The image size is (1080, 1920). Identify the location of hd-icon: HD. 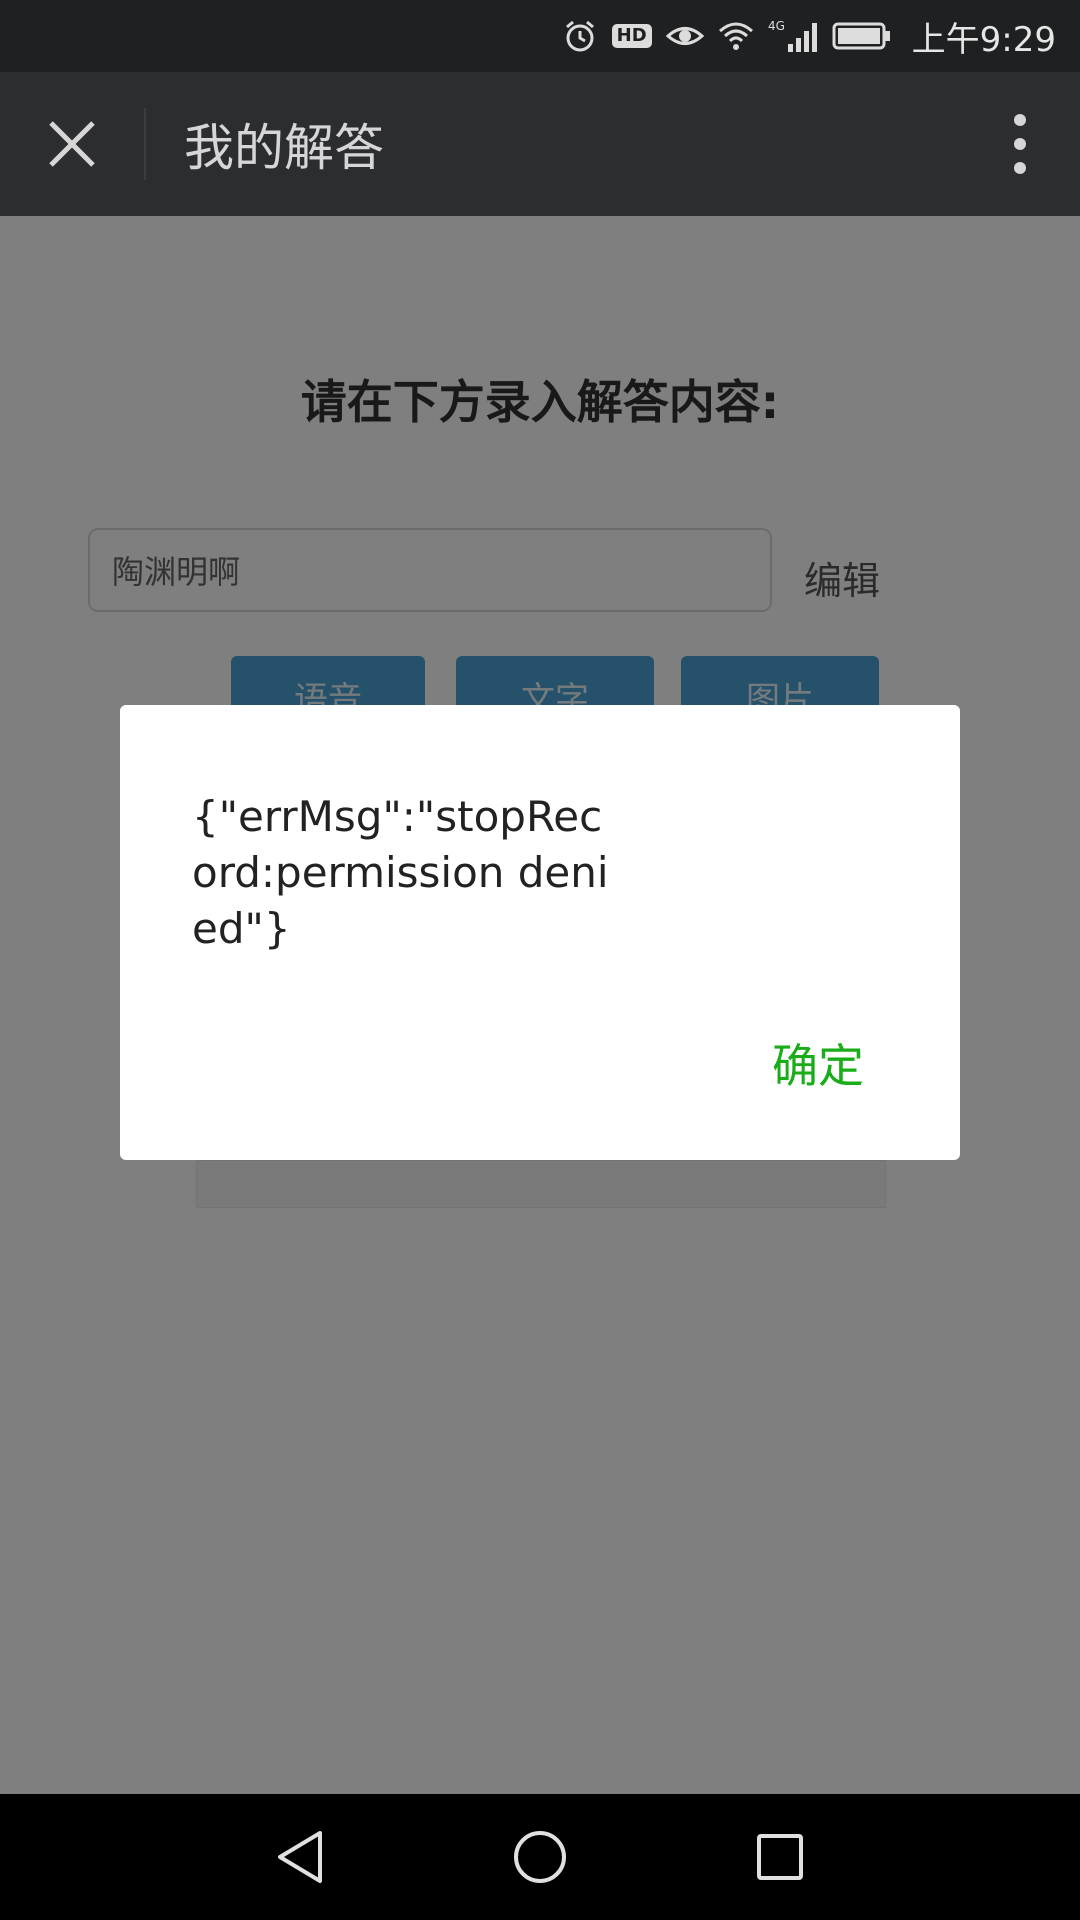
(631, 36).